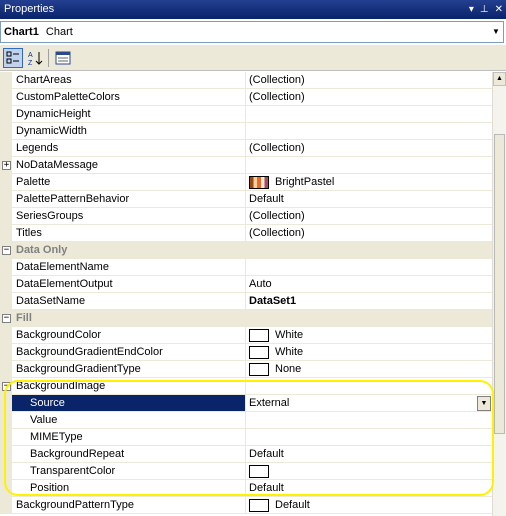 The height and width of the screenshot is (516, 506). I want to click on property-name: ChartAreas, so click(129, 80).